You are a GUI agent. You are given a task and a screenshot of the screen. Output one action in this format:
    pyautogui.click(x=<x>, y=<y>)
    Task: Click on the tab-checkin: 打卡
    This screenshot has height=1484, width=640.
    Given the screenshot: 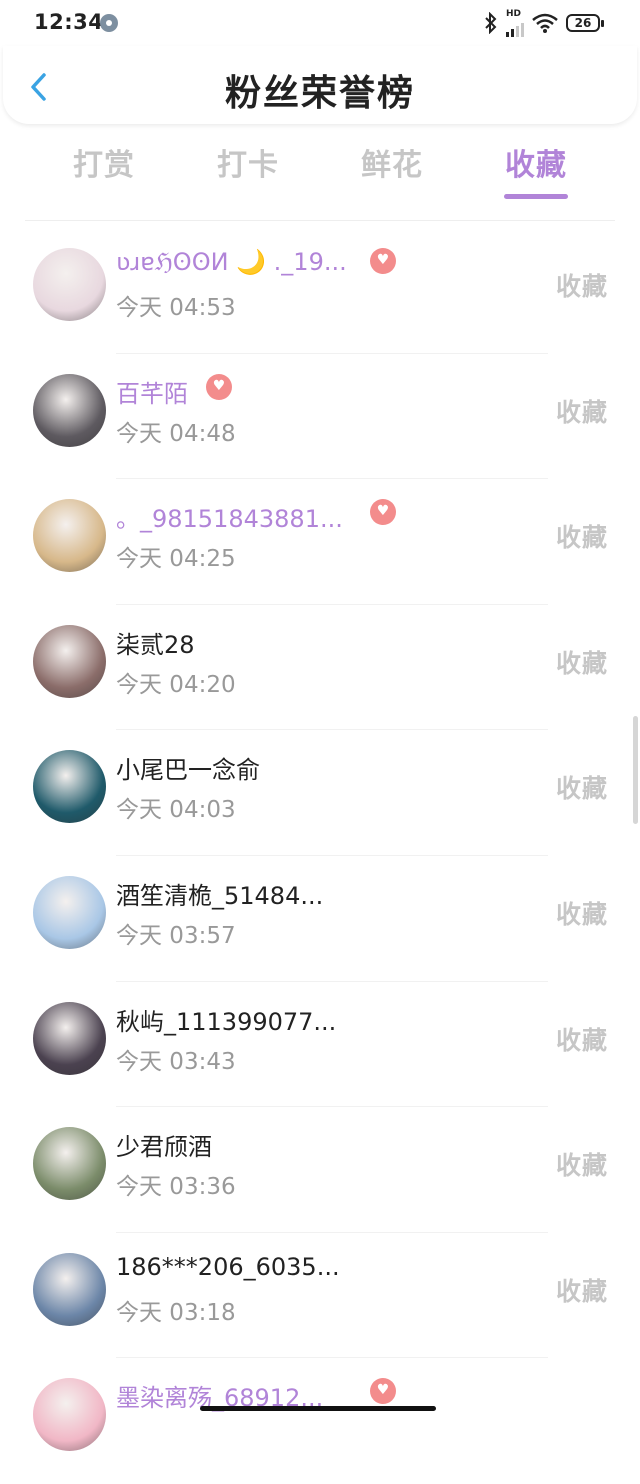 What is the action you would take?
    pyautogui.click(x=248, y=162)
    